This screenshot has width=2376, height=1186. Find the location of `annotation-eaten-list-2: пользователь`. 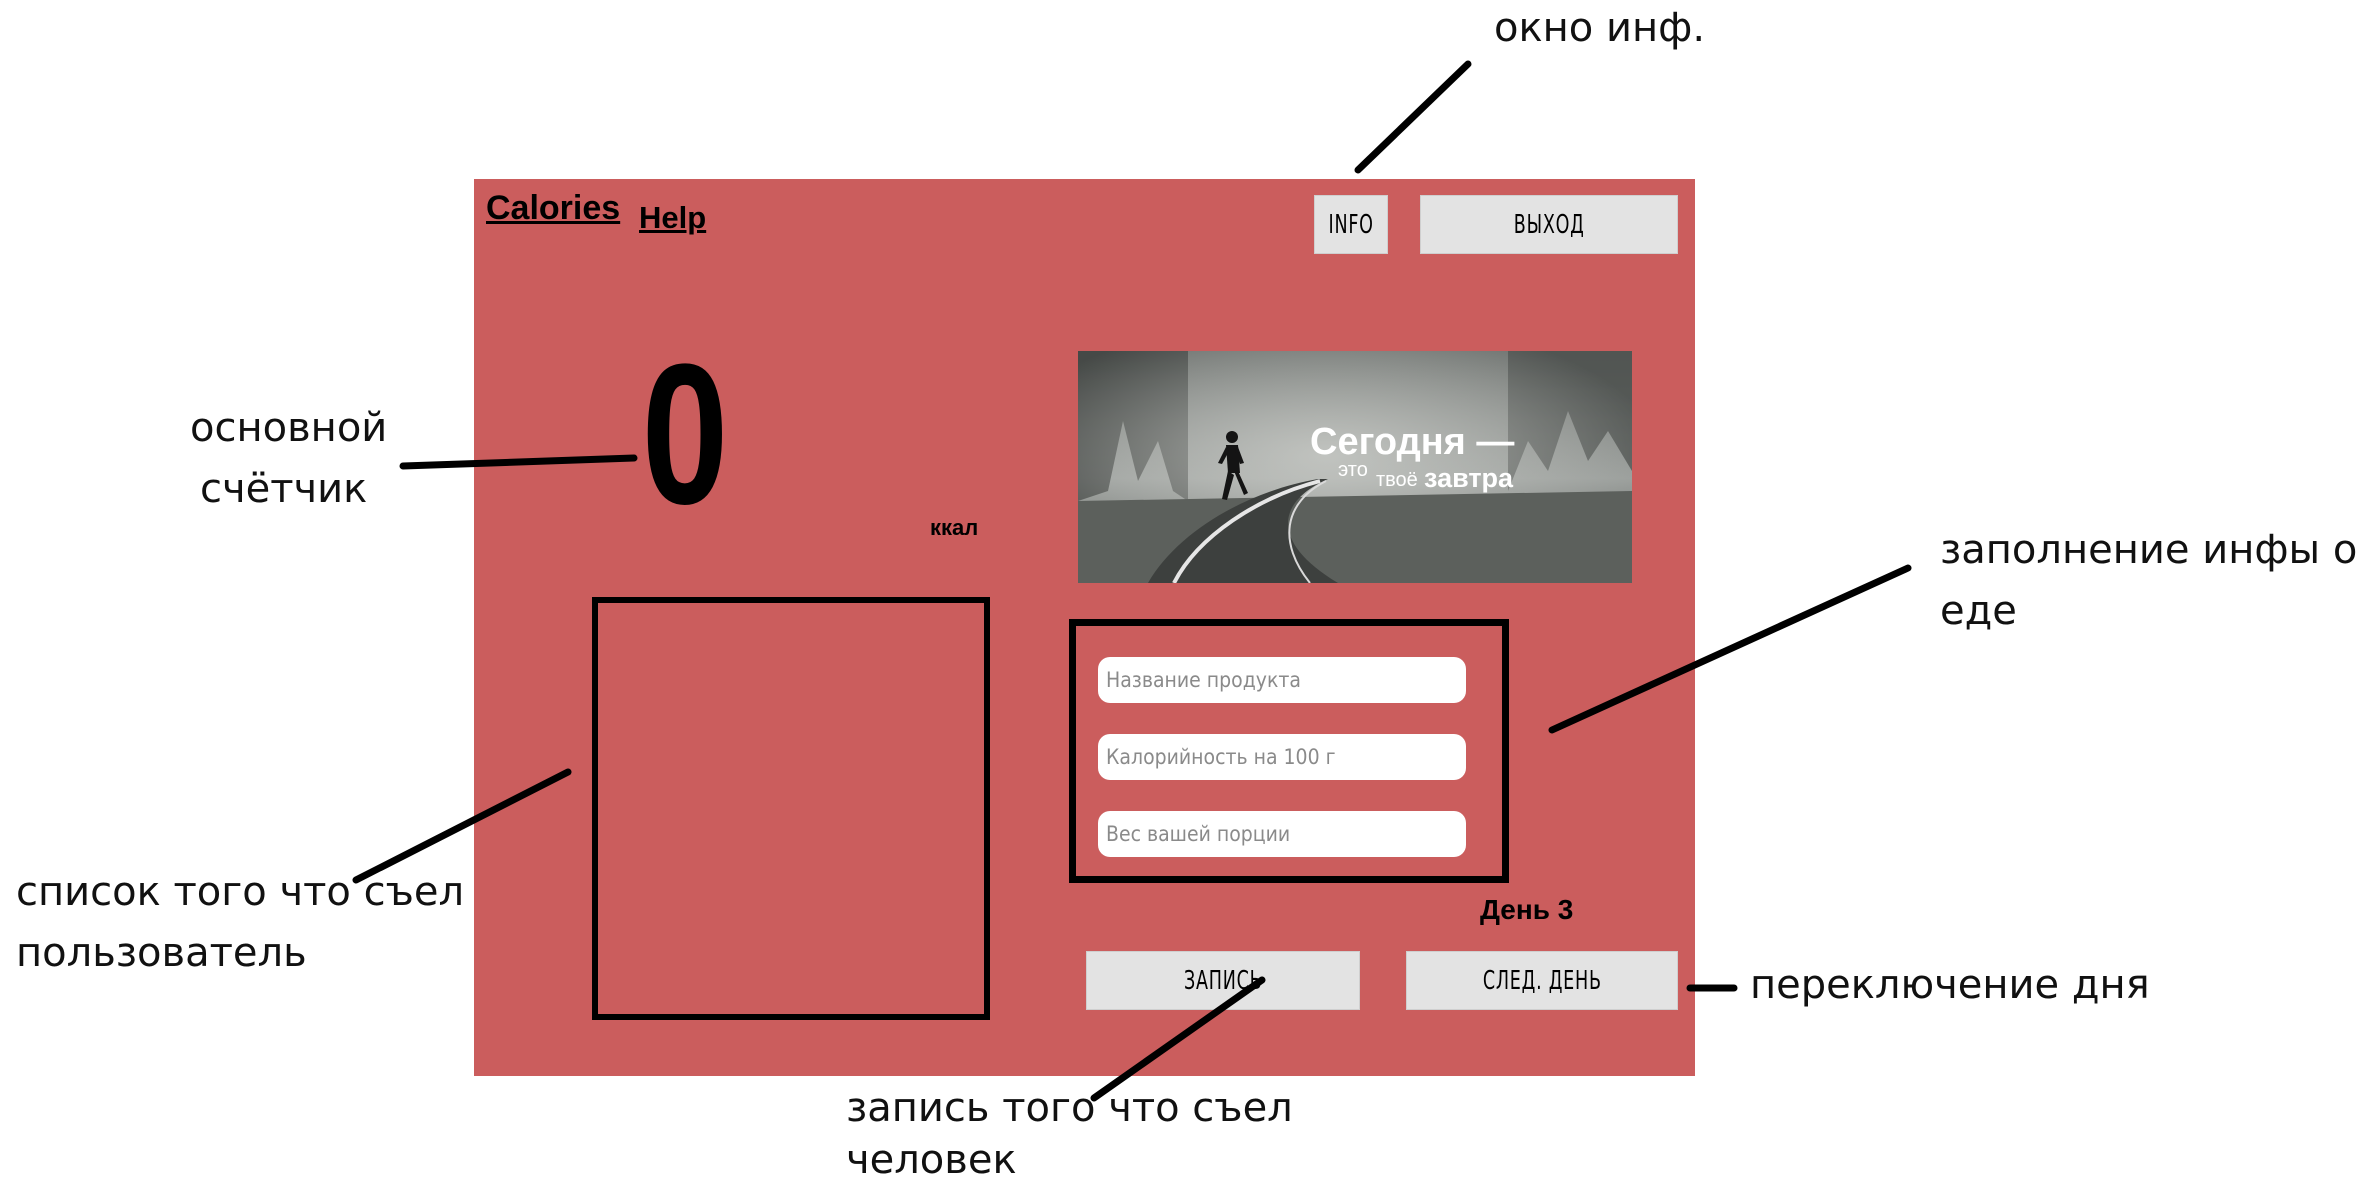

annotation-eaten-list-2: пользователь is located at coordinates (161, 953).